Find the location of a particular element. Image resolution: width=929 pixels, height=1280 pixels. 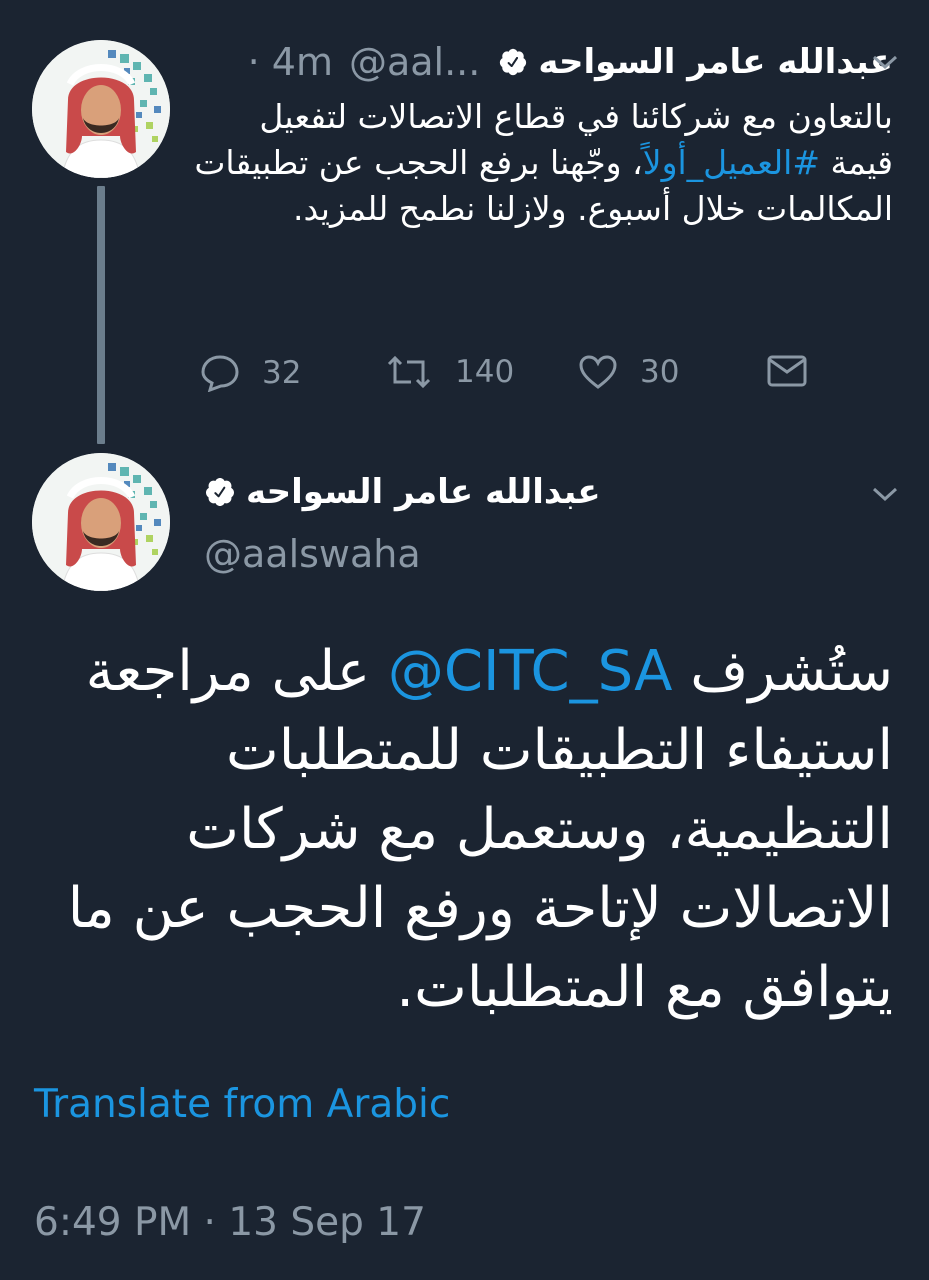

thread-line is located at coordinates (101, 315).